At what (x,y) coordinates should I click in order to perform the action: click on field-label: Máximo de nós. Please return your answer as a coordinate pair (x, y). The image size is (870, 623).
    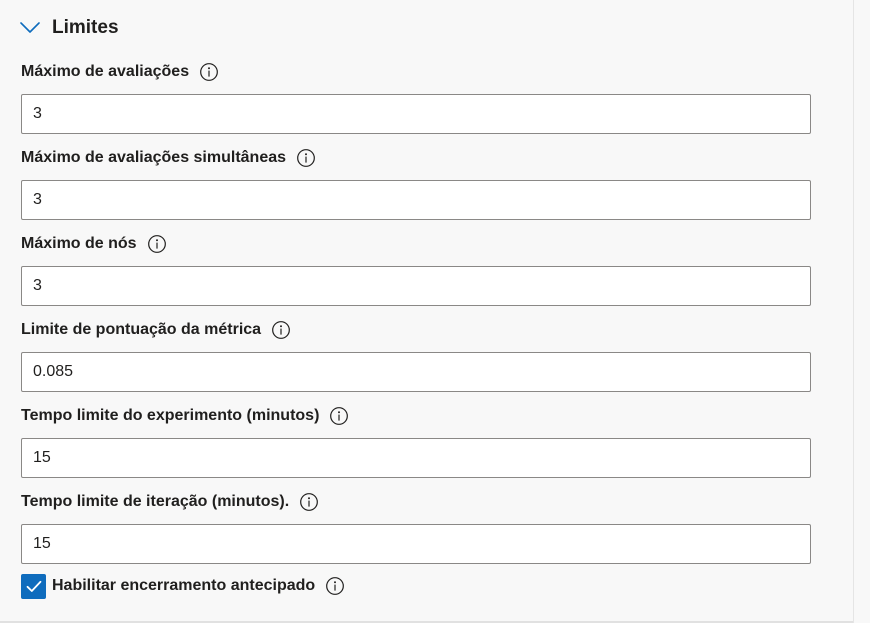
    Looking at the image, I should click on (79, 243).